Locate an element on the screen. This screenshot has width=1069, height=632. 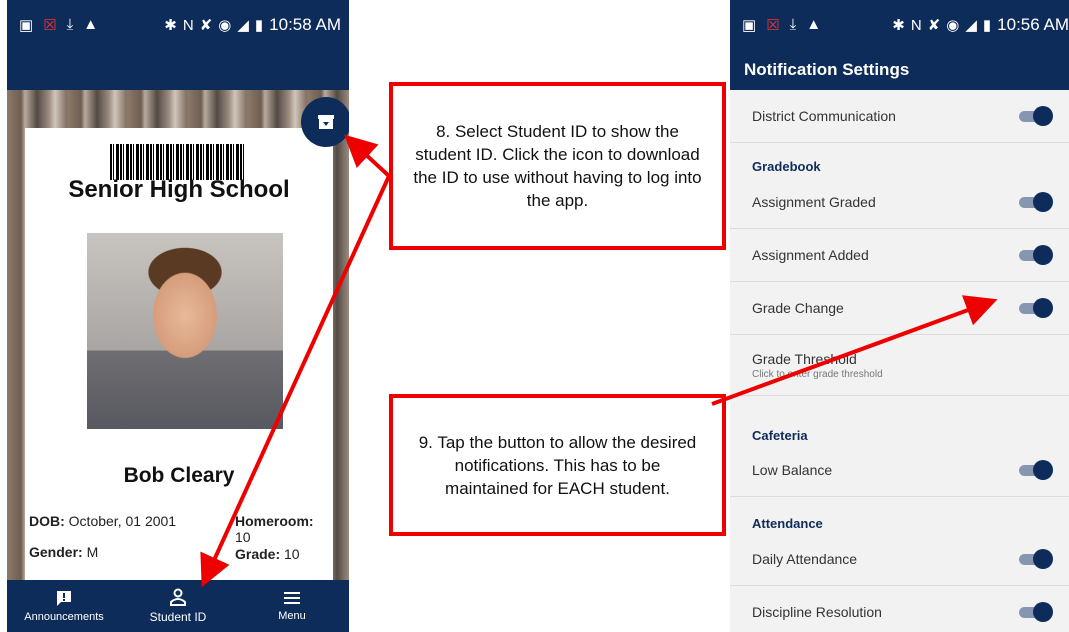
arrow-to-download is located at coordinates (367, 156).